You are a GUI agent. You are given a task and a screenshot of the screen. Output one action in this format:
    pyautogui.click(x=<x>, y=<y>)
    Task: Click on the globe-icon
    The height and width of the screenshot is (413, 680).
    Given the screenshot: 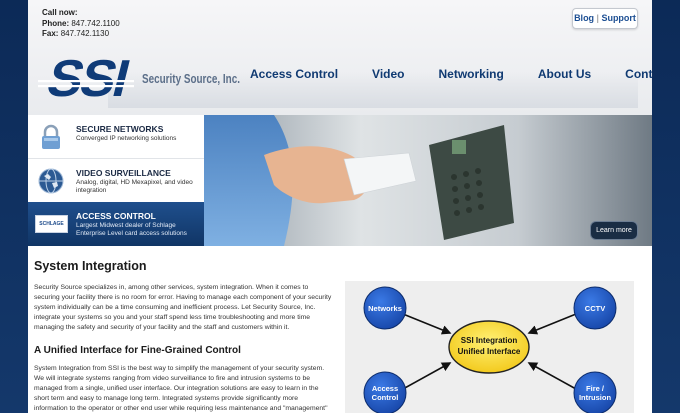 What is the action you would take?
    pyautogui.click(x=51, y=181)
    